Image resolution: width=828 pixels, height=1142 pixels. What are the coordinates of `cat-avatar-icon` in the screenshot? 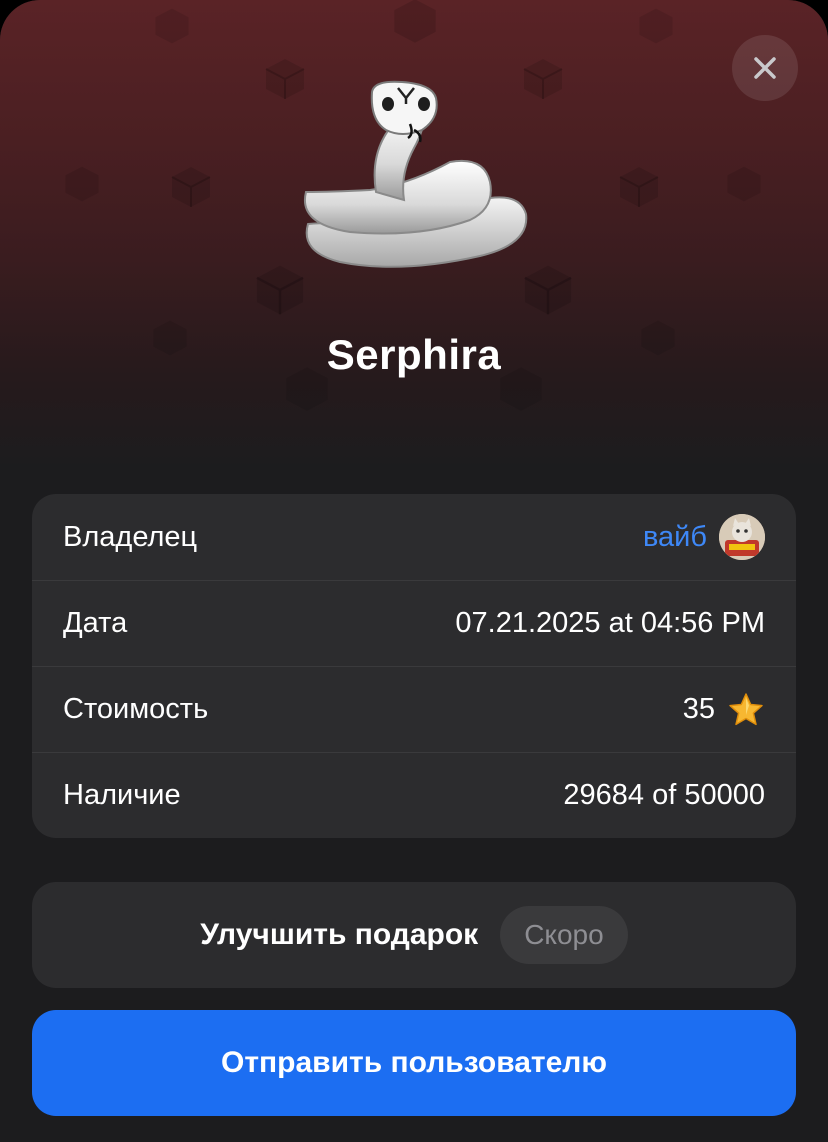 It's located at (742, 537).